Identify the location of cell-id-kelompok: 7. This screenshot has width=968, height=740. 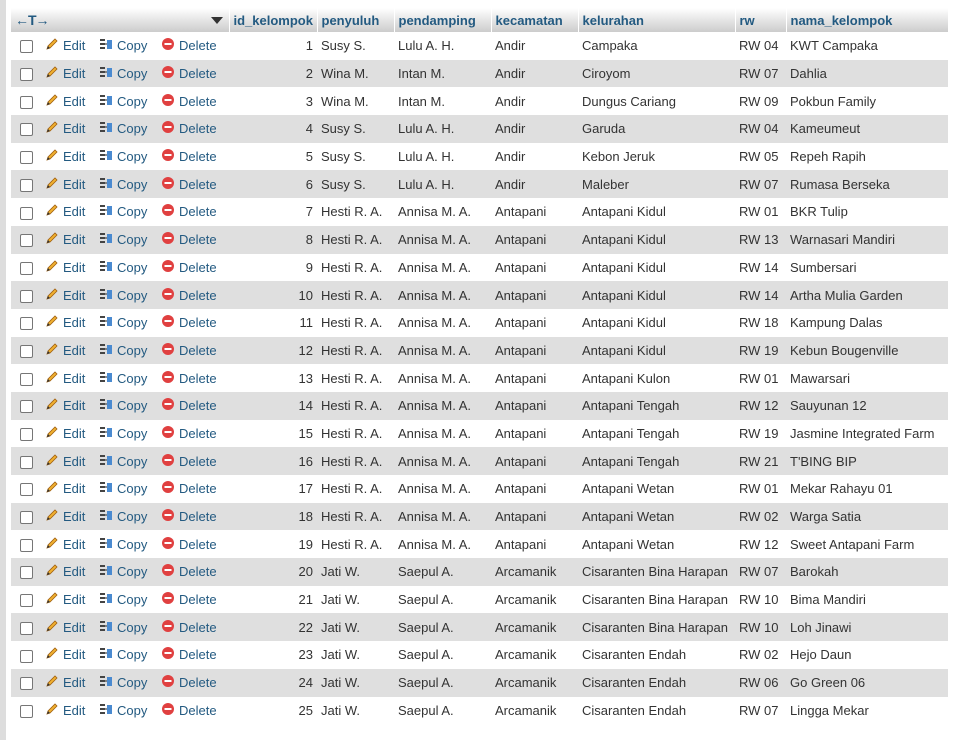
(273, 212).